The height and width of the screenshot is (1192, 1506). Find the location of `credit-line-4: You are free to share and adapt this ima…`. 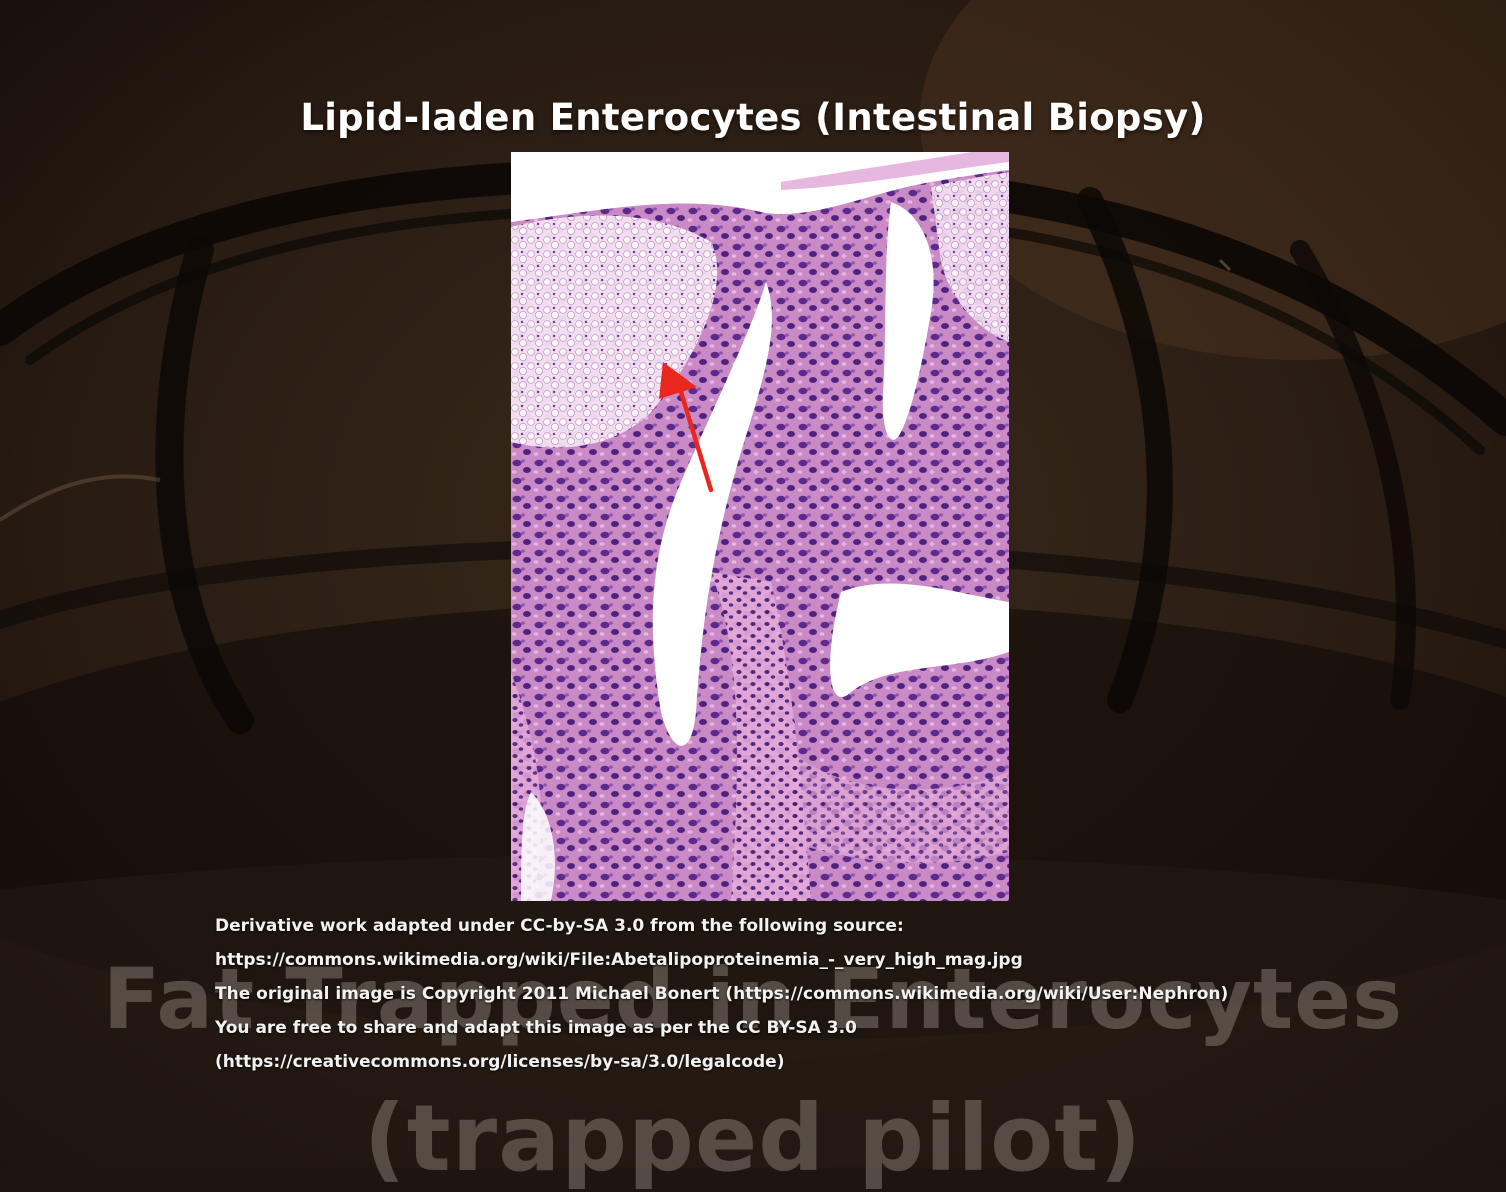

credit-line-4: You are free to share and adapt this ima… is located at coordinates (536, 1028).